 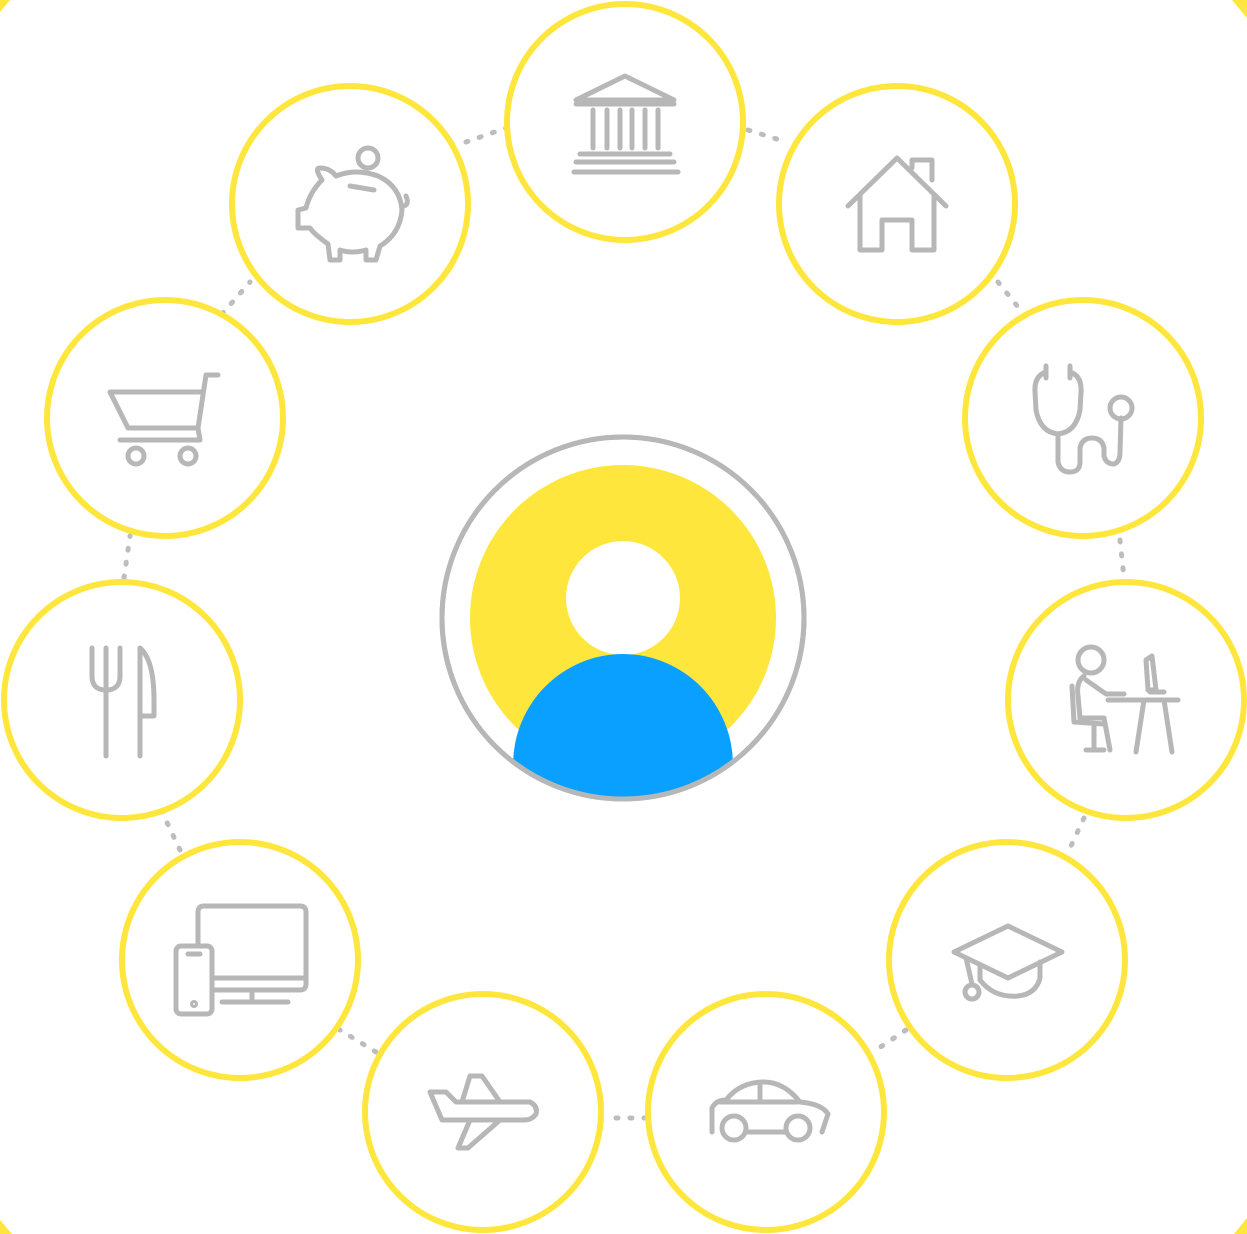 I want to click on node-travel, so click(x=483, y=1112).